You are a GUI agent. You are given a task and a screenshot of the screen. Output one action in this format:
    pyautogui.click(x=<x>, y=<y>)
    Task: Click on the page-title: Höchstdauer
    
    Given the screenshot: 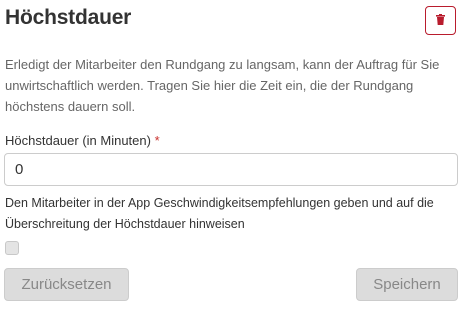 What is the action you would take?
    pyautogui.click(x=68, y=17)
    